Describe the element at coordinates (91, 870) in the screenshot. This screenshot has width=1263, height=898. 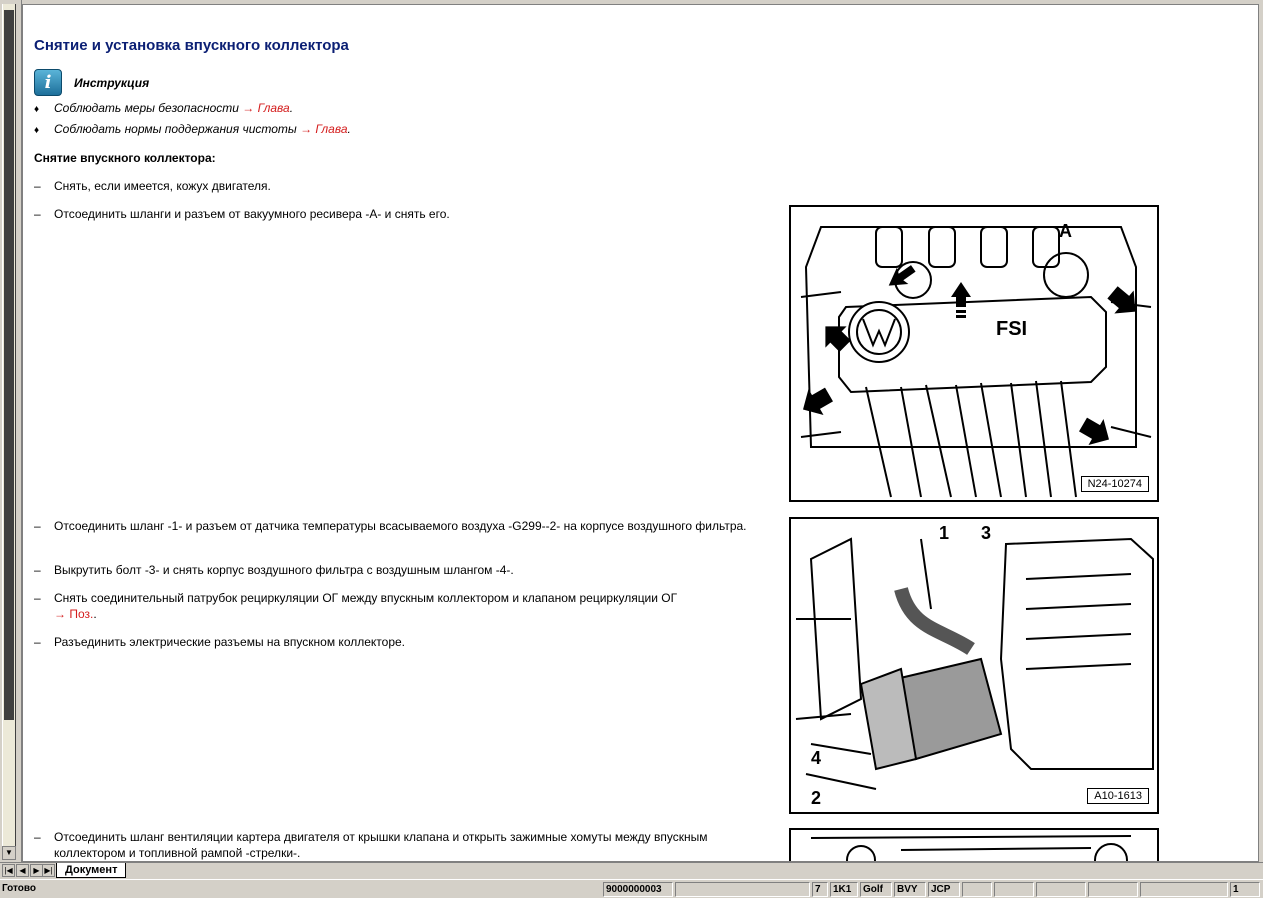
I see `tab-document: Документ` at that location.